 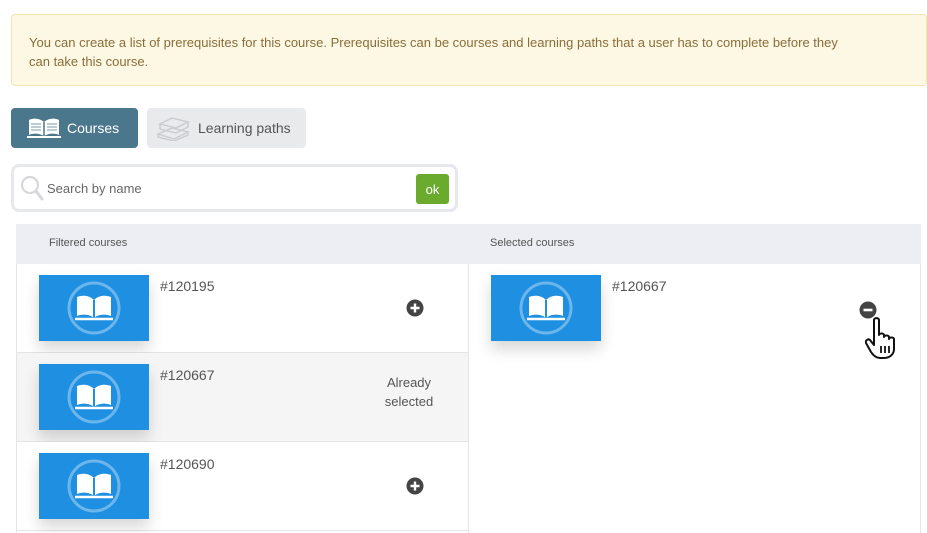 What do you see at coordinates (227, 188) in the screenshot?
I see `search-input` at bounding box center [227, 188].